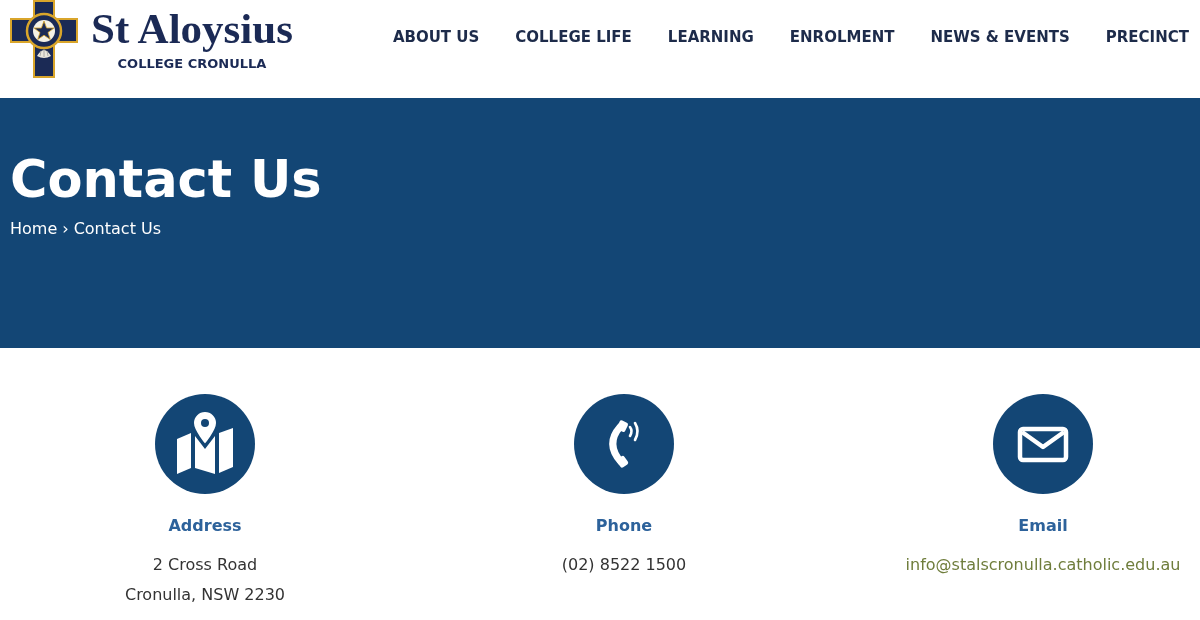 This screenshot has height=620, width=1200. What do you see at coordinates (166, 180) in the screenshot?
I see `page-title: Contact Us` at bounding box center [166, 180].